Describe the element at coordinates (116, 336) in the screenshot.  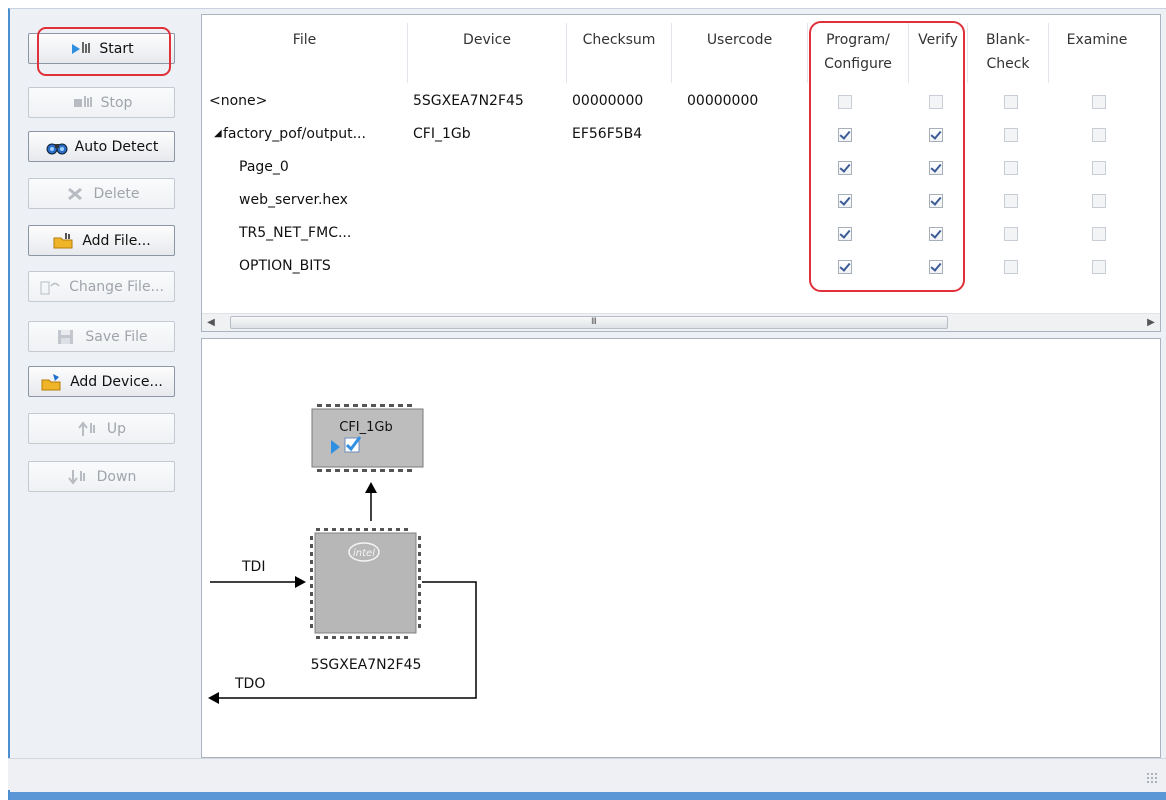
I see `save-file-label: Save File` at that location.